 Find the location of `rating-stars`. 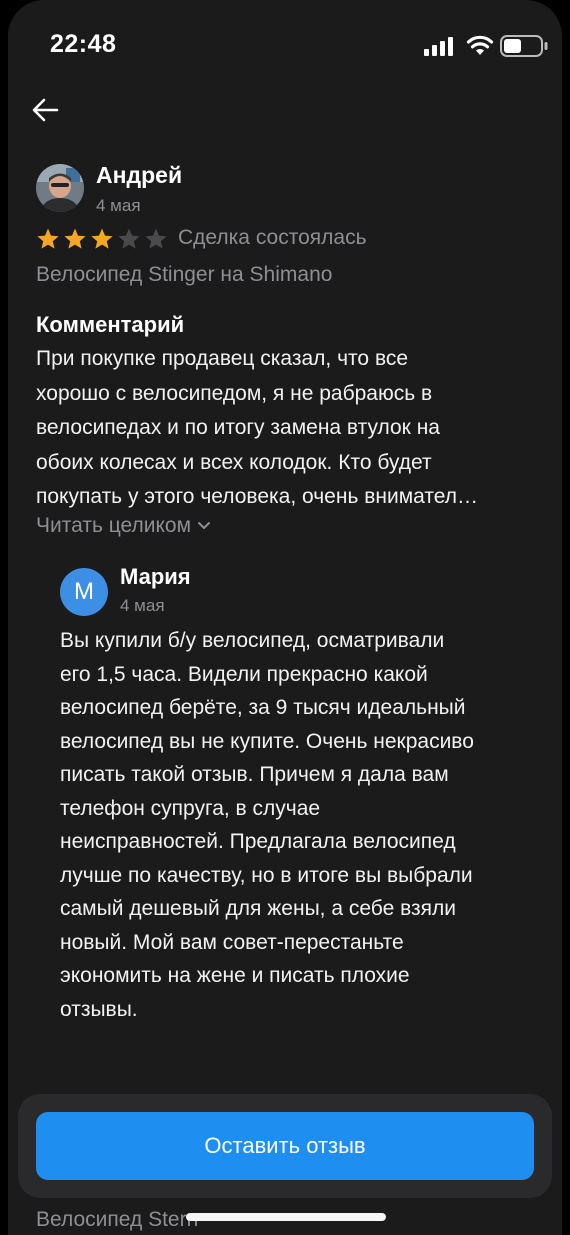

rating-stars is located at coordinates (102, 239).